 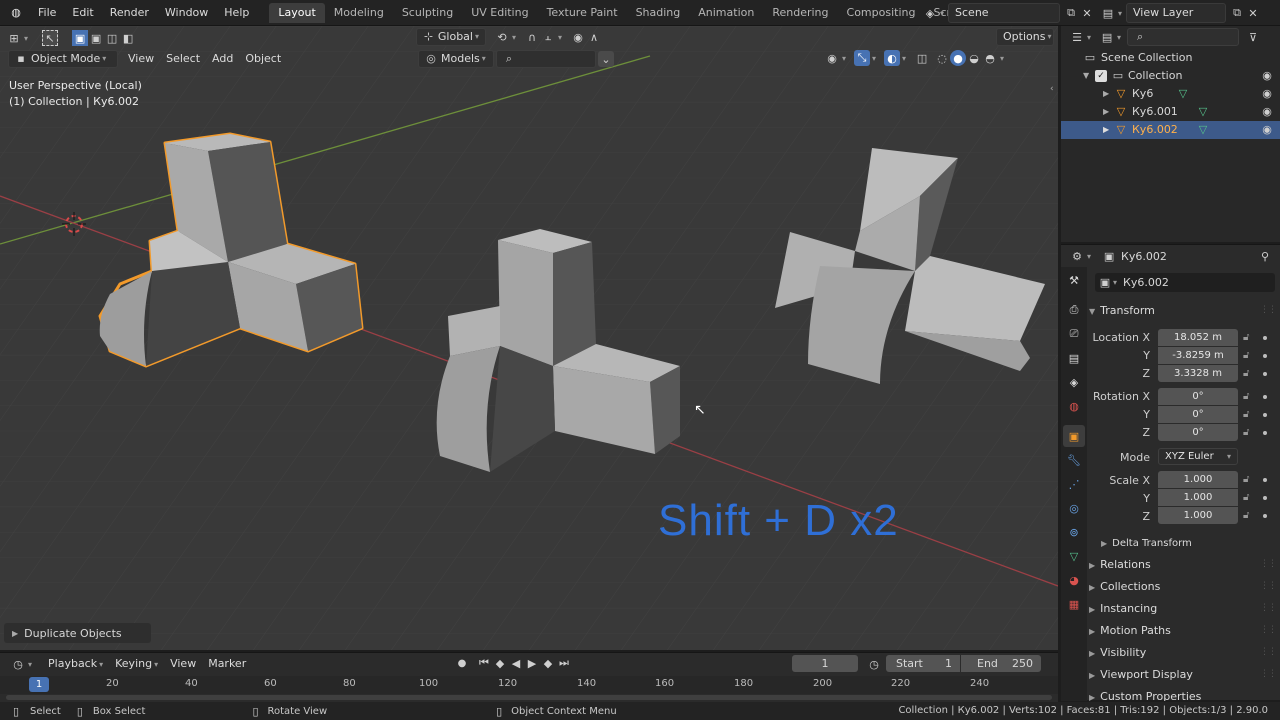 I want to click on editor-type-icon: ⊞, so click(x=14, y=38).